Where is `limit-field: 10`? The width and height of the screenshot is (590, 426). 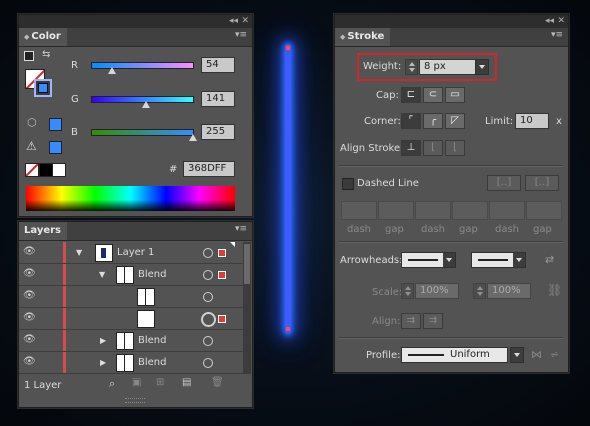
limit-field: 10 is located at coordinates (532, 121).